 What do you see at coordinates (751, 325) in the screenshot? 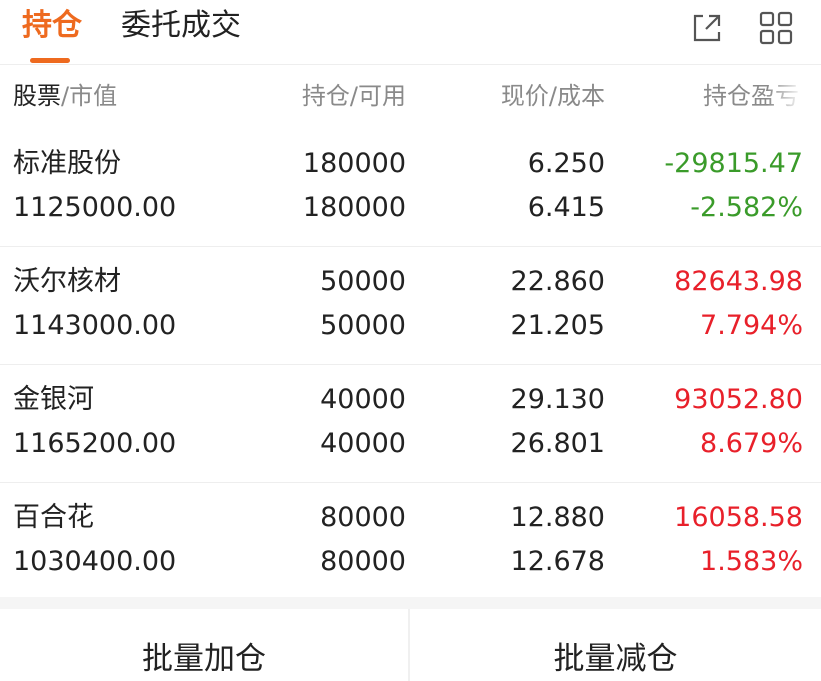
I see `pnl-percent: 7.794%` at bounding box center [751, 325].